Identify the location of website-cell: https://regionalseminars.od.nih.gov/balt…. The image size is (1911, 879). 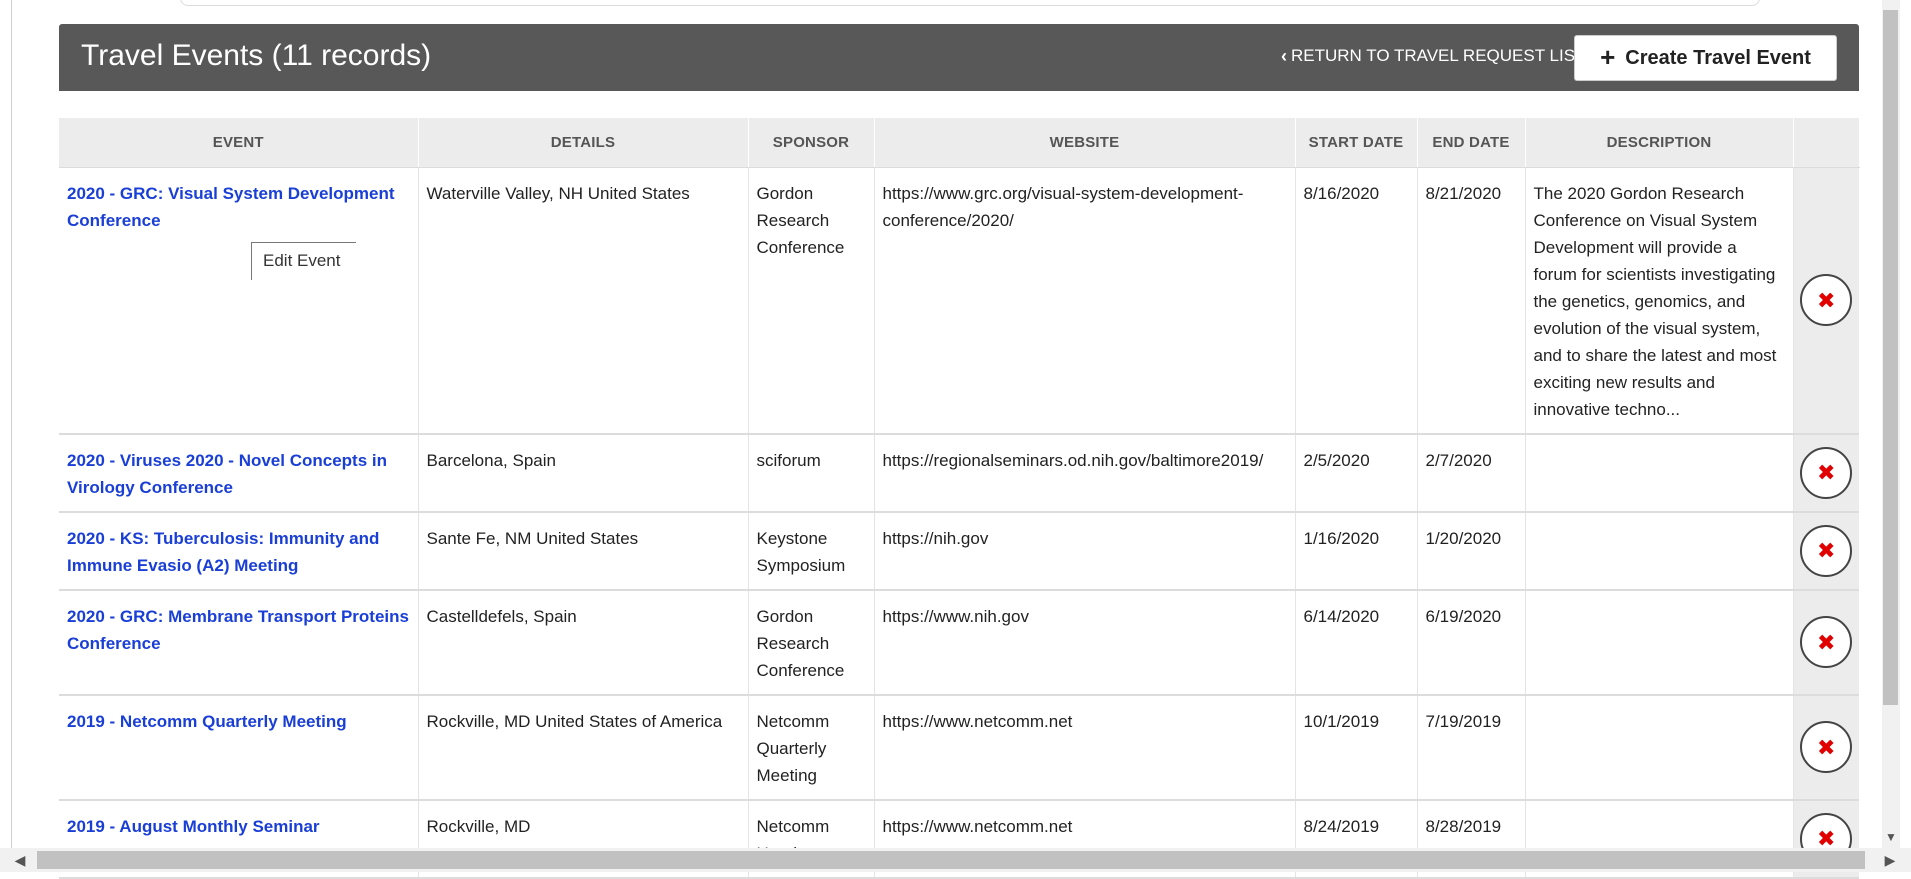
(1085, 473).